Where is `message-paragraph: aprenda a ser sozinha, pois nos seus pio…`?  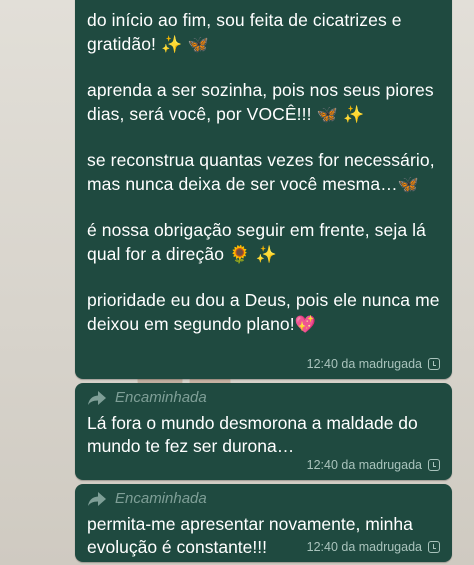
message-paragraph: aprenda a ser sozinha, pois nos seus pio… is located at coordinates (260, 102).